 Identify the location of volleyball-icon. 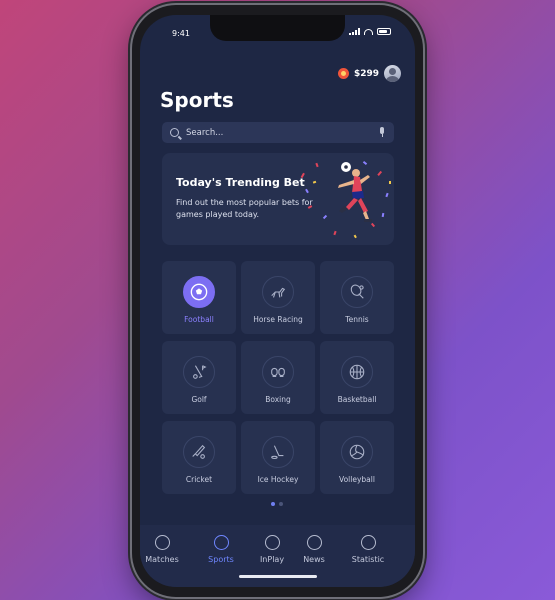
(357, 452).